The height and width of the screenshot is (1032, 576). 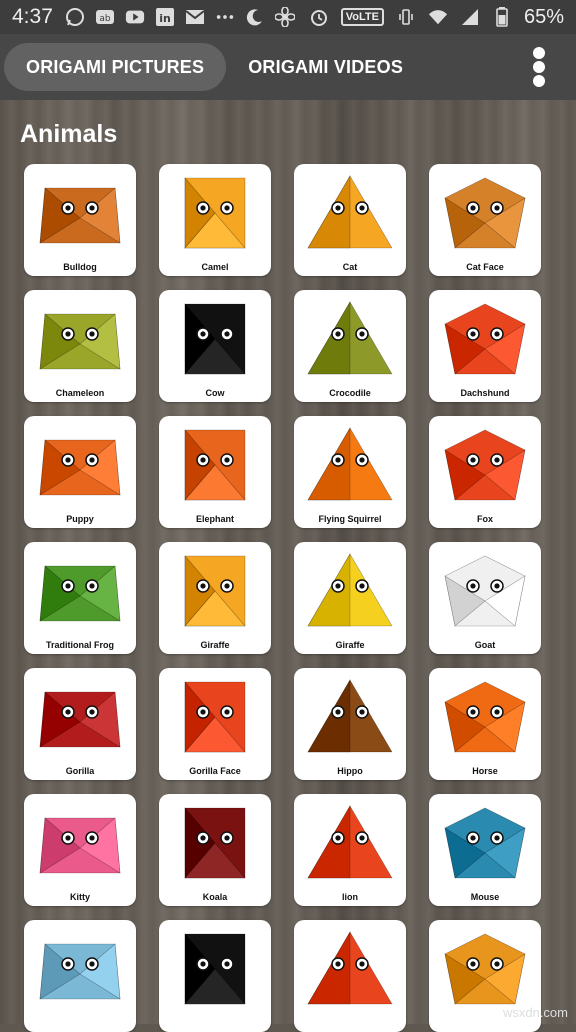 I want to click on animal-label: Camel, so click(x=215, y=267).